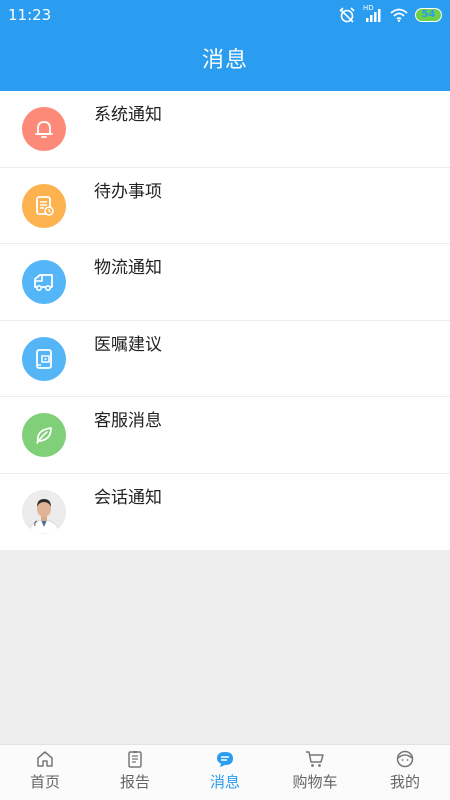 The image size is (450, 800). Describe the element at coordinates (44, 282) in the screenshot. I see `truck-icon` at that location.